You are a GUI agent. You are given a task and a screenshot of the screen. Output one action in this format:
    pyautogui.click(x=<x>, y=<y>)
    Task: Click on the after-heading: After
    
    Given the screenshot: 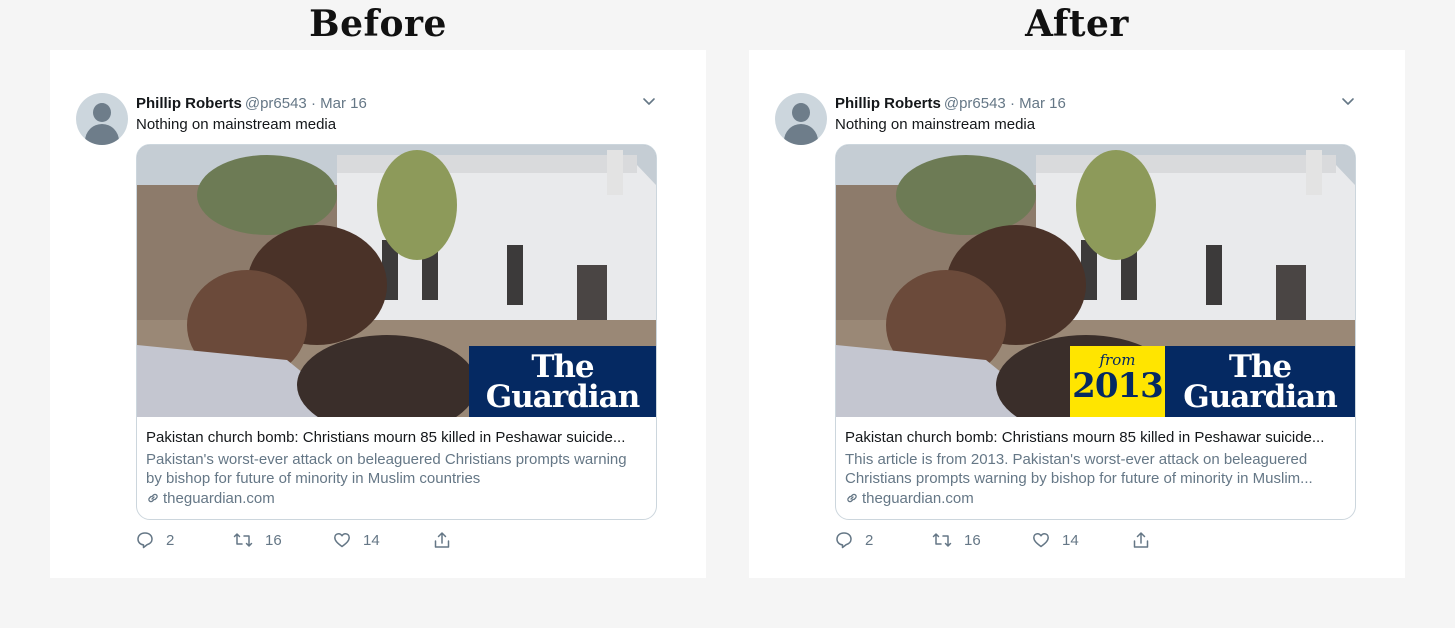 What is the action you would take?
    pyautogui.click(x=1077, y=24)
    